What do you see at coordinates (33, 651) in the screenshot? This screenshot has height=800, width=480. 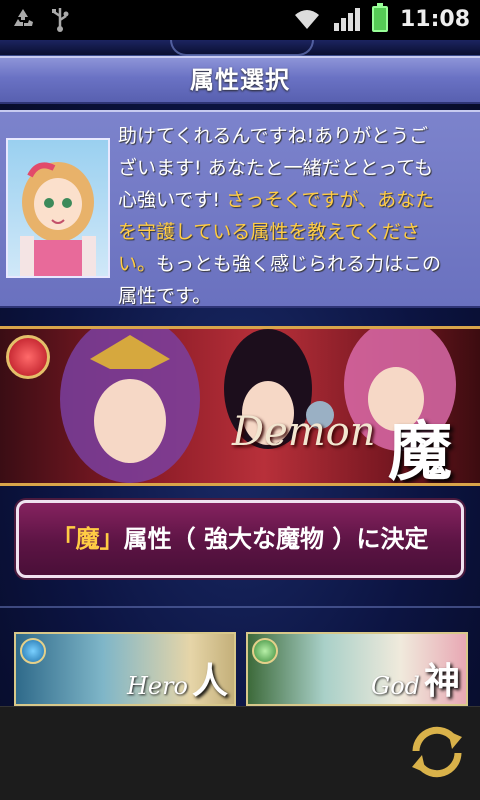 I see `hero-emblem-icon` at bounding box center [33, 651].